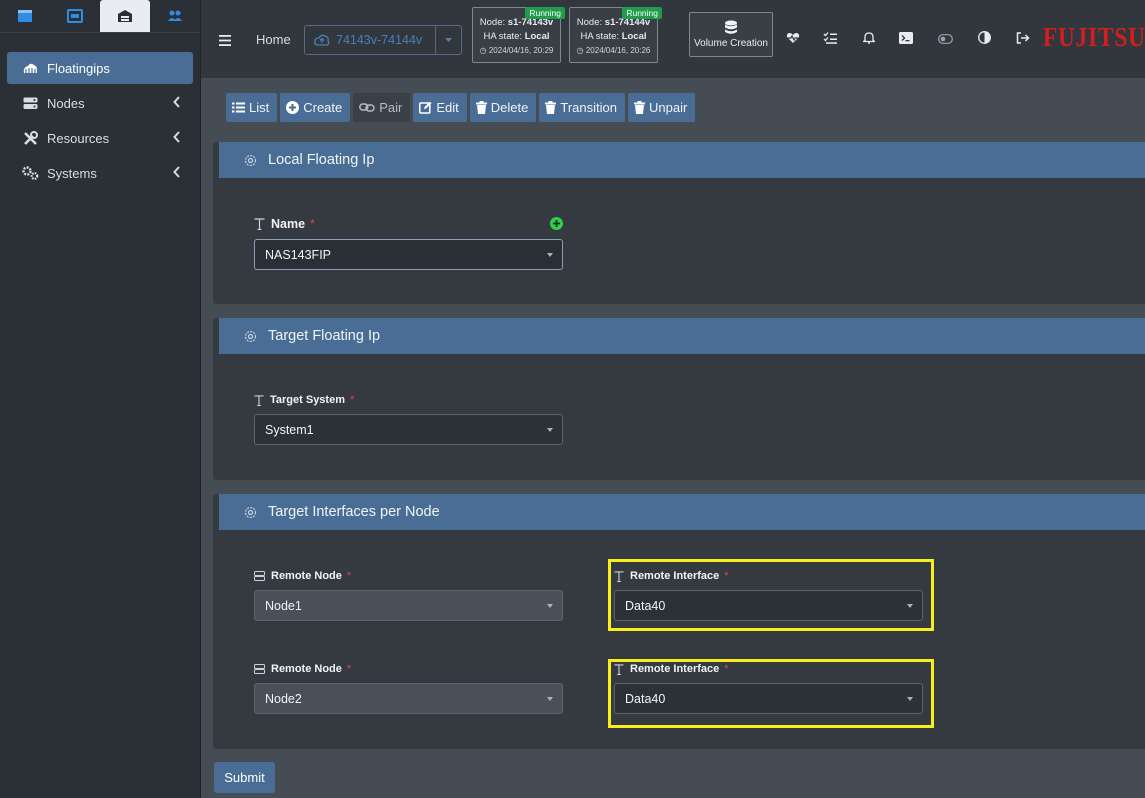 Image resolution: width=1145 pixels, height=798 pixels. Describe the element at coordinates (100, 138) in the screenshot. I see `sidebar-item-resources: Resources` at that location.